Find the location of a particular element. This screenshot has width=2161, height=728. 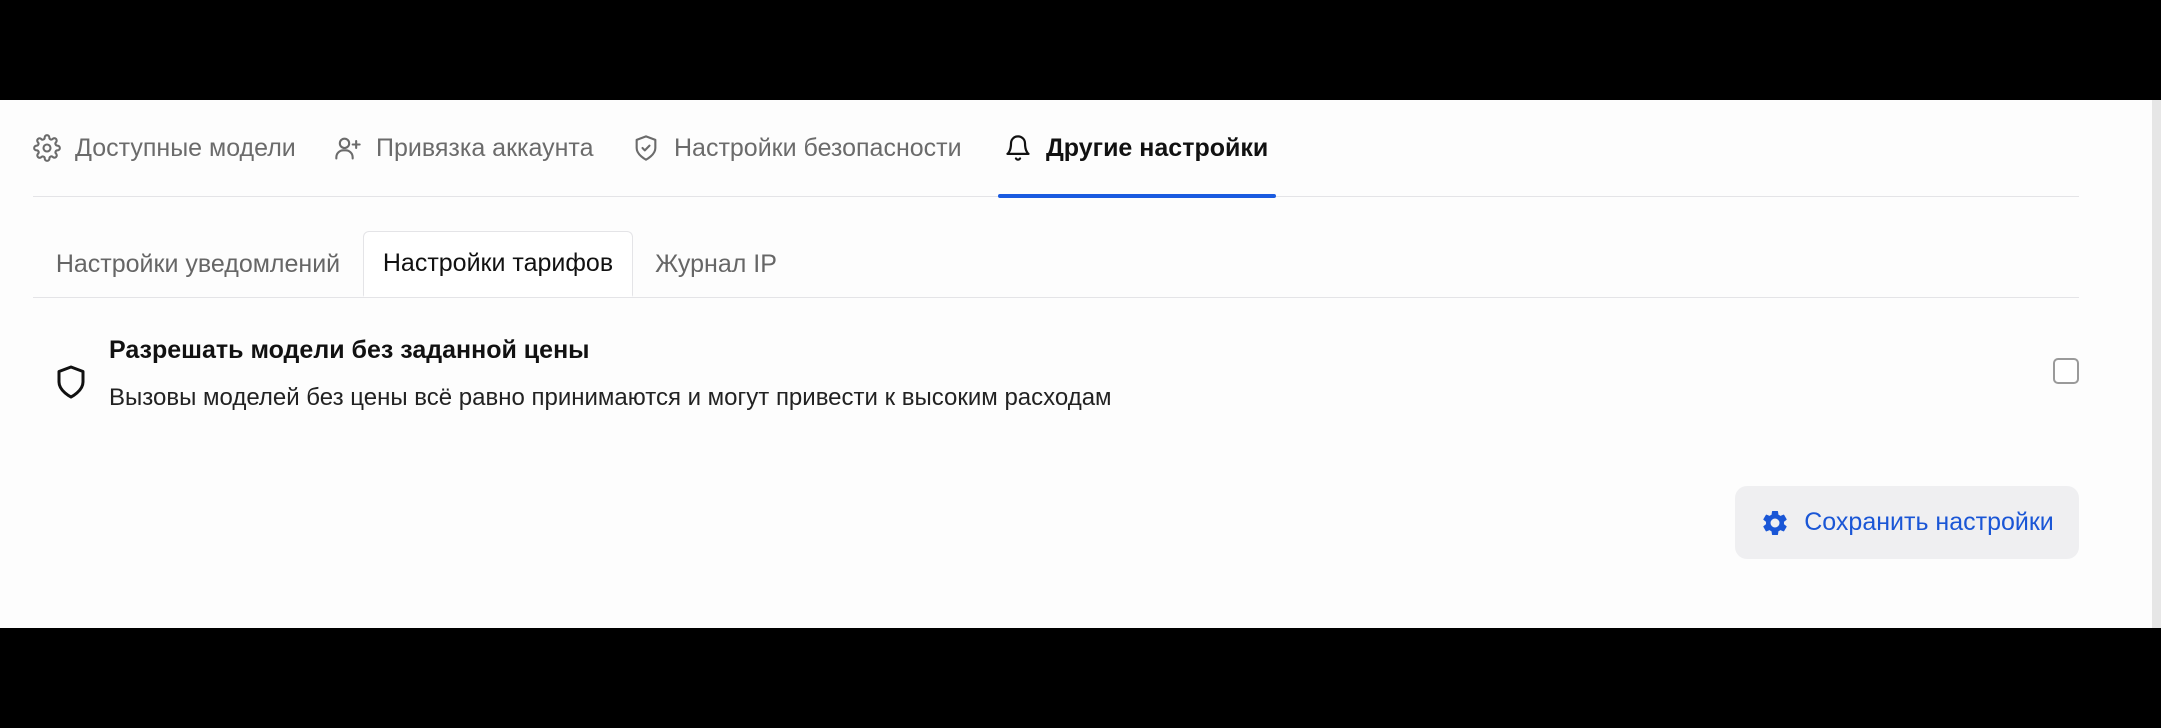

bell-icon is located at coordinates (1018, 148).